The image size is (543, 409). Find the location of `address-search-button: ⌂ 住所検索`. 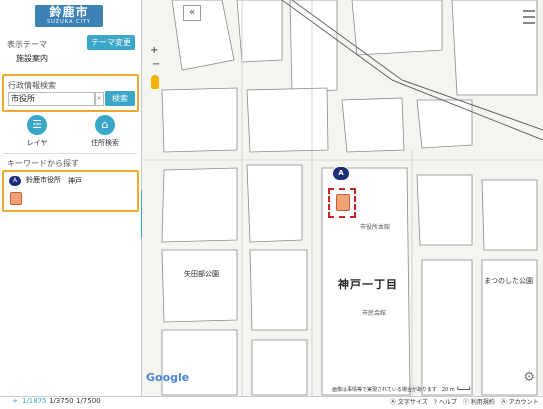

address-search-button: ⌂ 住所検索 is located at coordinates (105, 131).